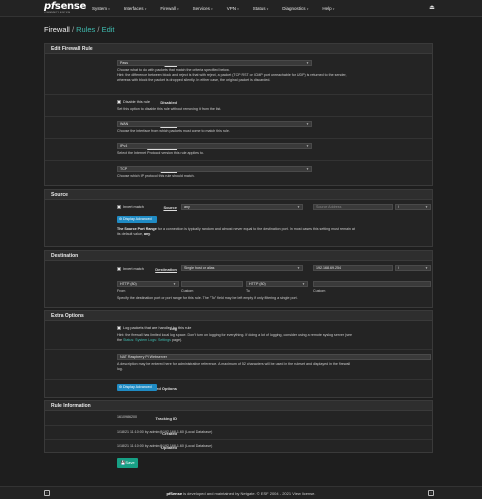 The image size is (482, 499). What do you see at coordinates (119, 207) in the screenshot?
I see `source-invert-checkbox` at bounding box center [119, 207].